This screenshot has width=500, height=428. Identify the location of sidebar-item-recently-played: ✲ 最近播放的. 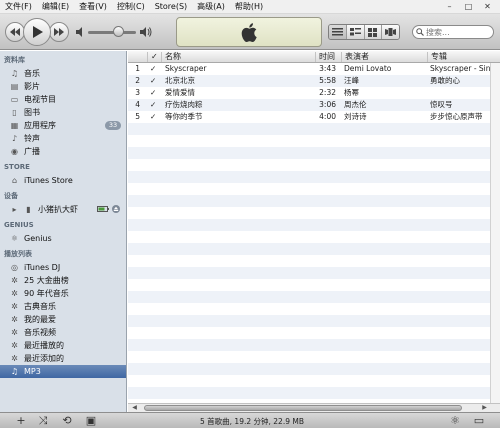
(63, 345).